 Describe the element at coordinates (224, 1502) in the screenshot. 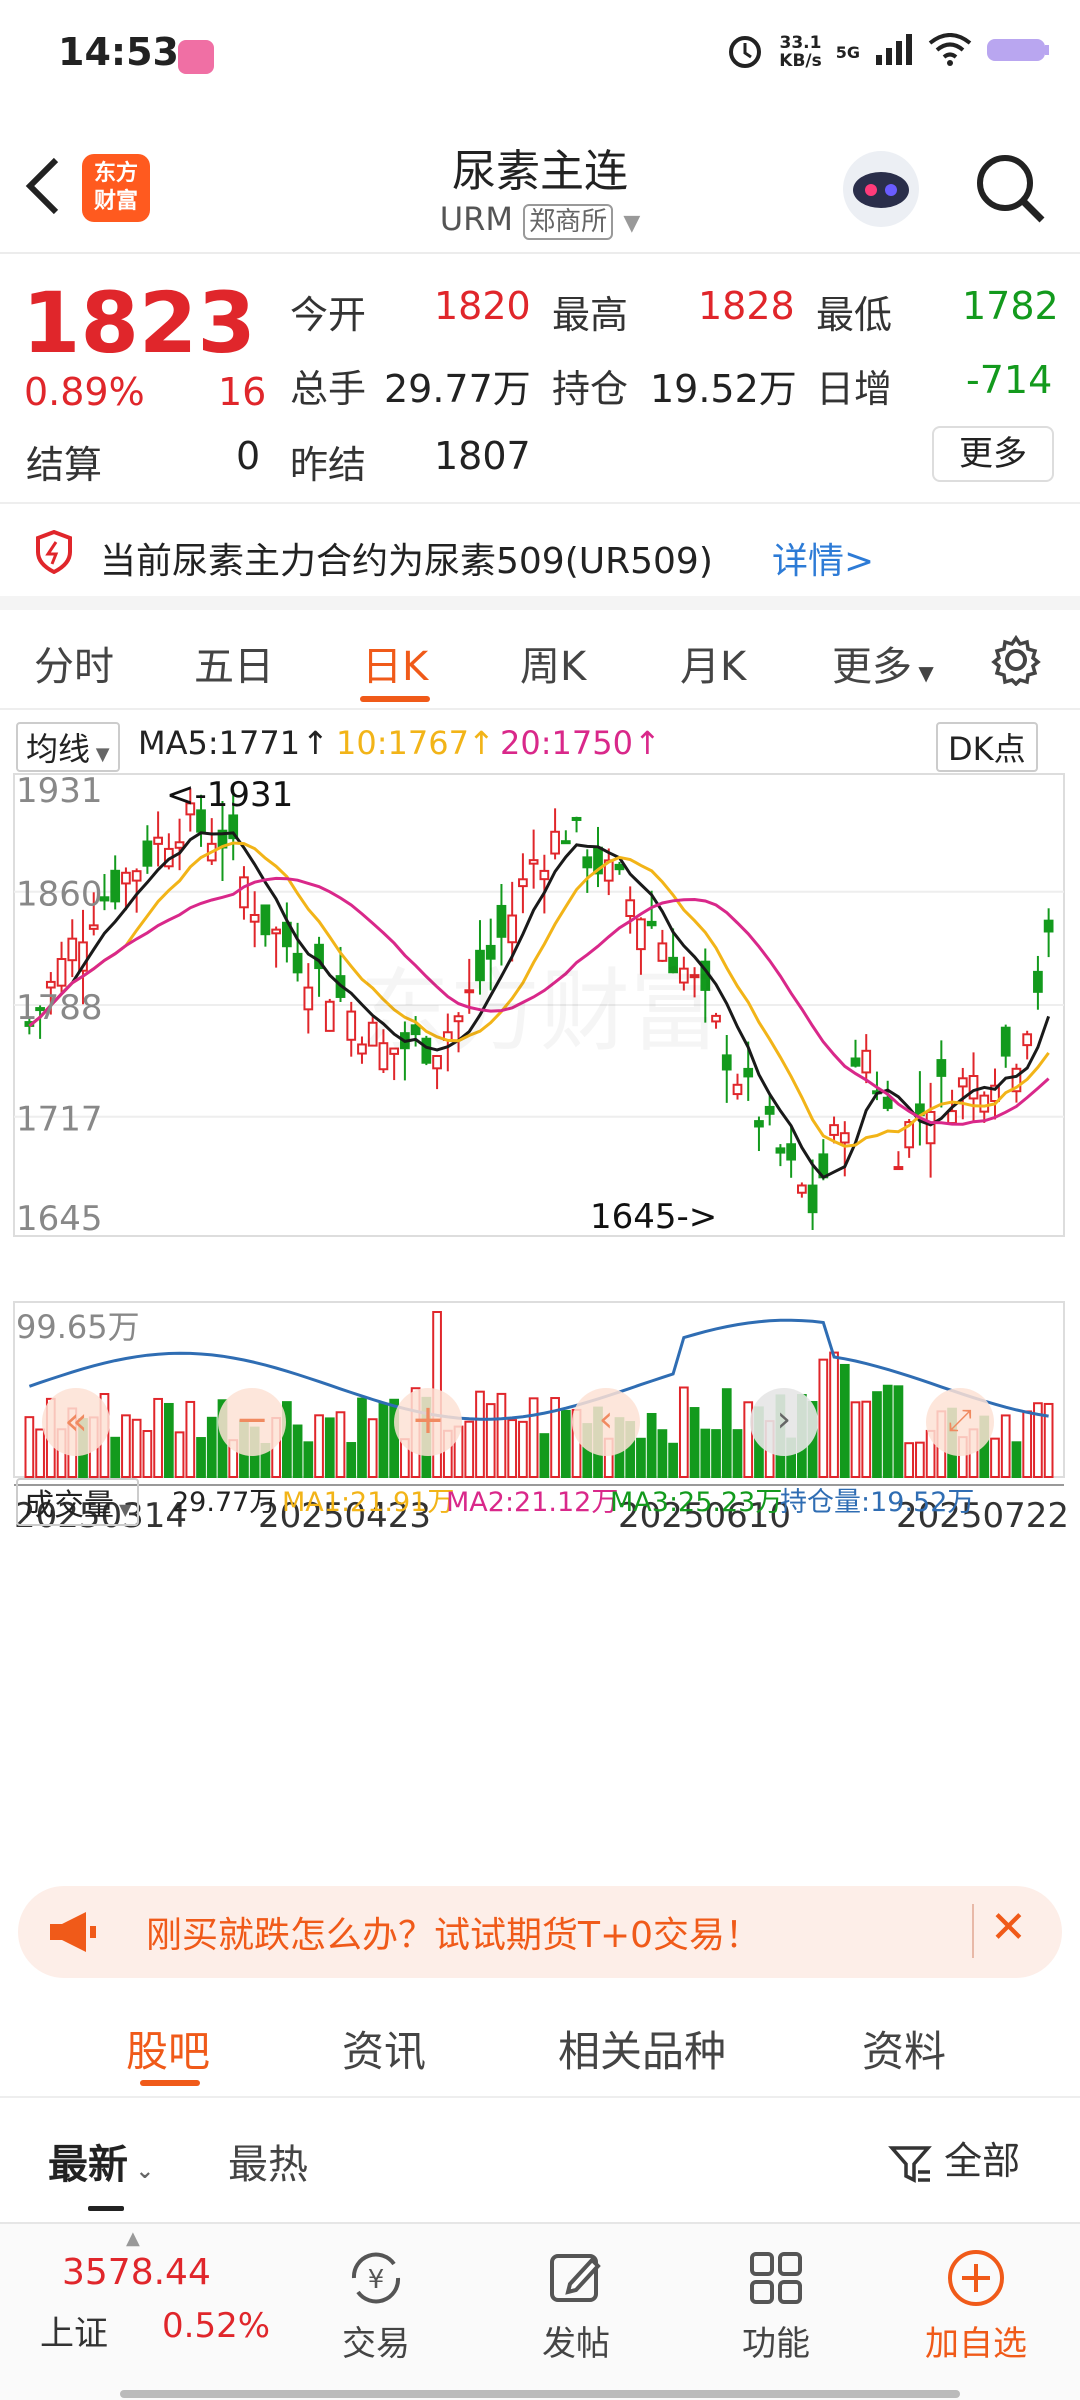

I see `volume-indicator: 29.77万` at that location.